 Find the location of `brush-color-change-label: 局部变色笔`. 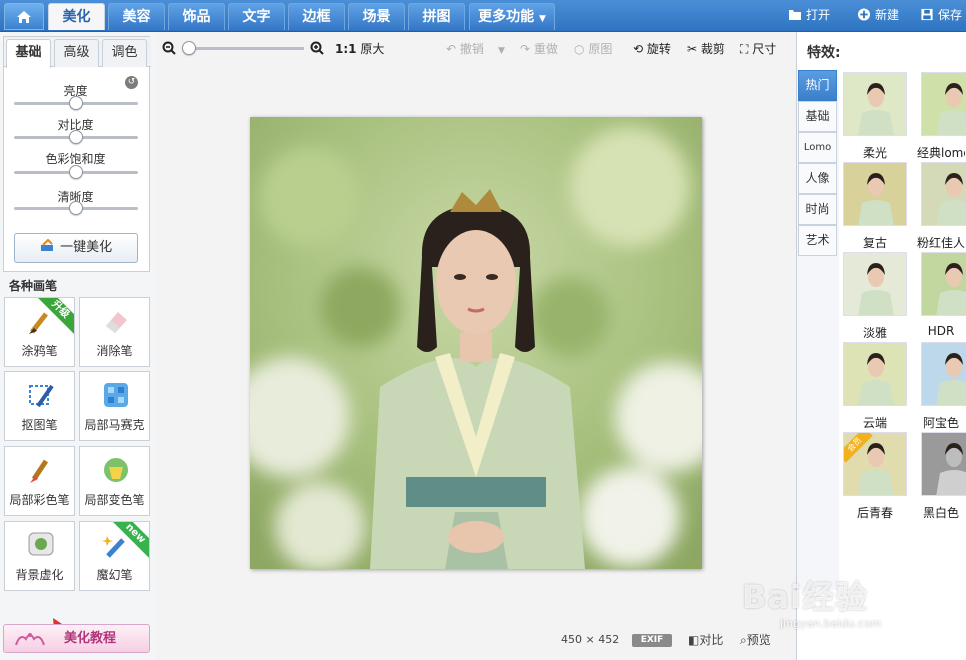

brush-color-change-label: 局部变色笔 is located at coordinates (114, 500).